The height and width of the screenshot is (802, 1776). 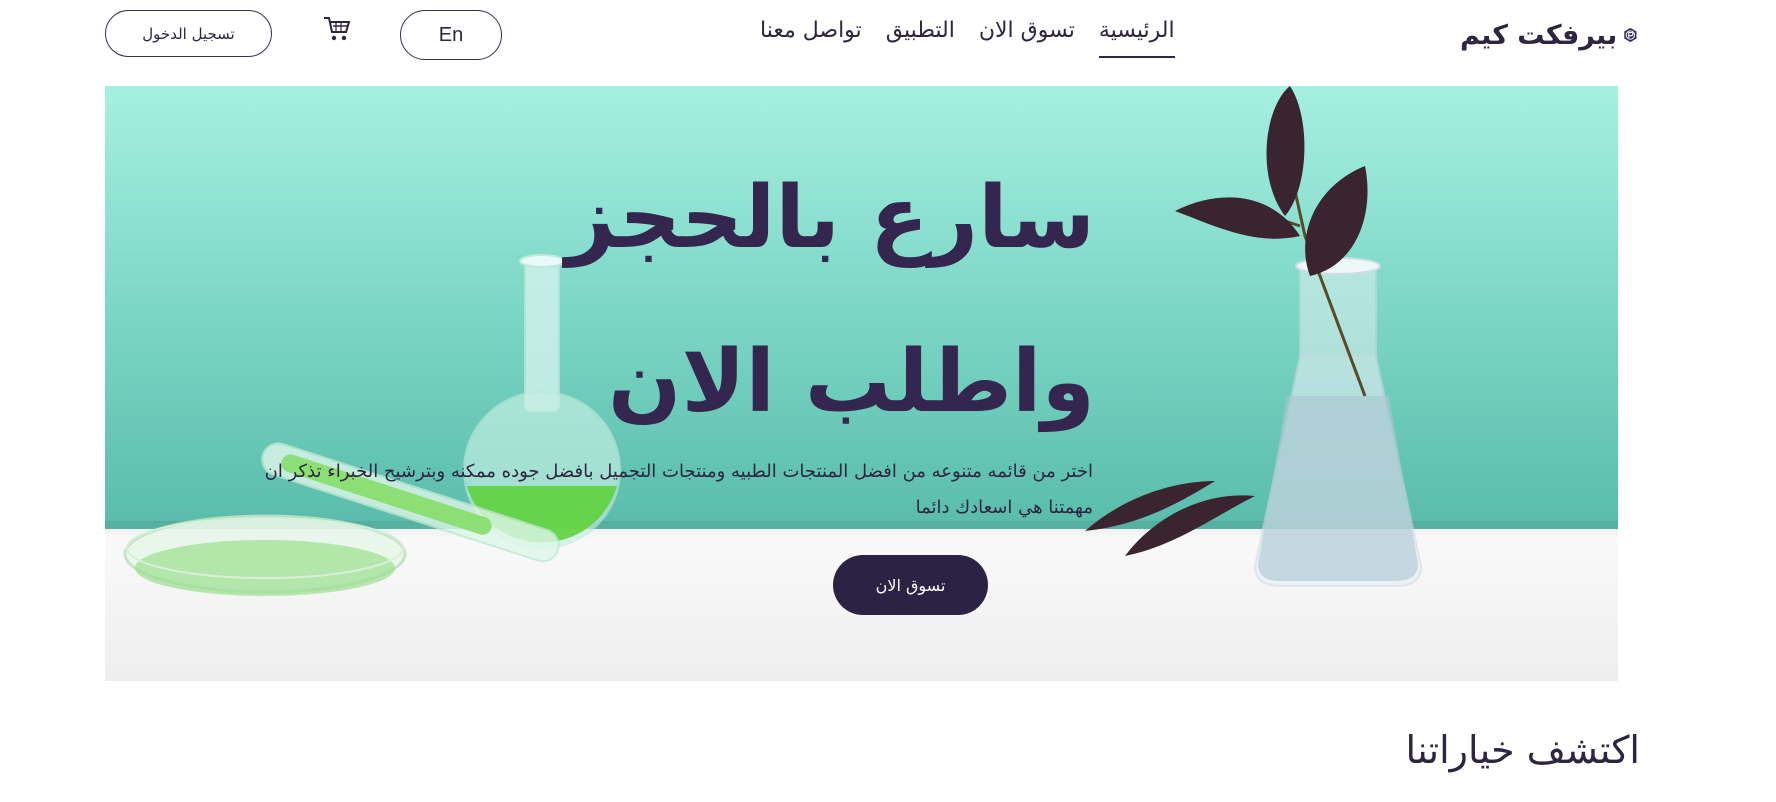 What do you see at coordinates (1630, 35) in the screenshot?
I see `p-logo-icon` at bounding box center [1630, 35].